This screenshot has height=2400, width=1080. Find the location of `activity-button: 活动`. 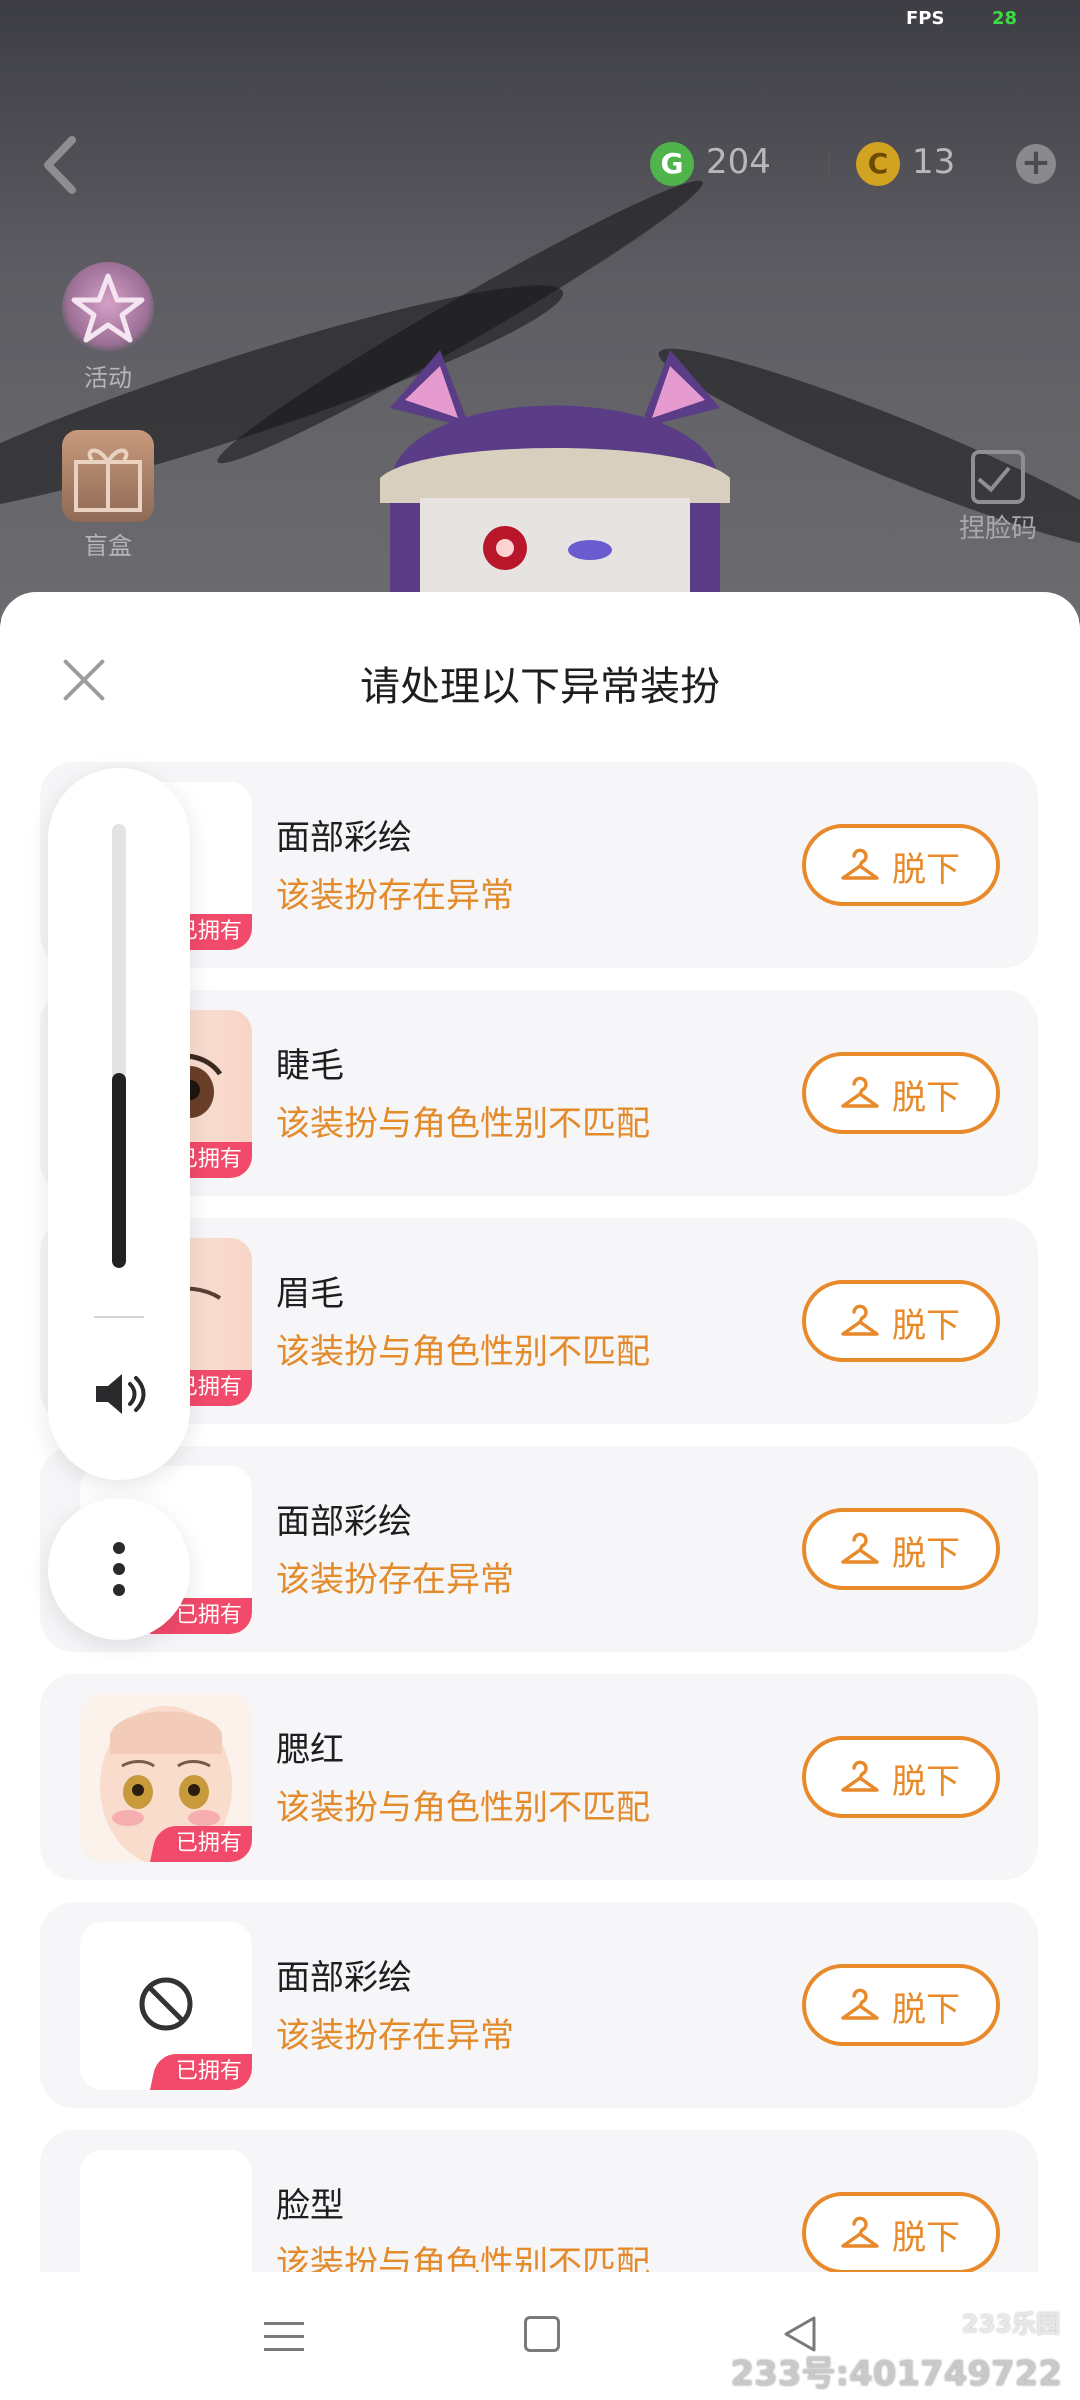

activity-button: 活动 is located at coordinates (108, 327).